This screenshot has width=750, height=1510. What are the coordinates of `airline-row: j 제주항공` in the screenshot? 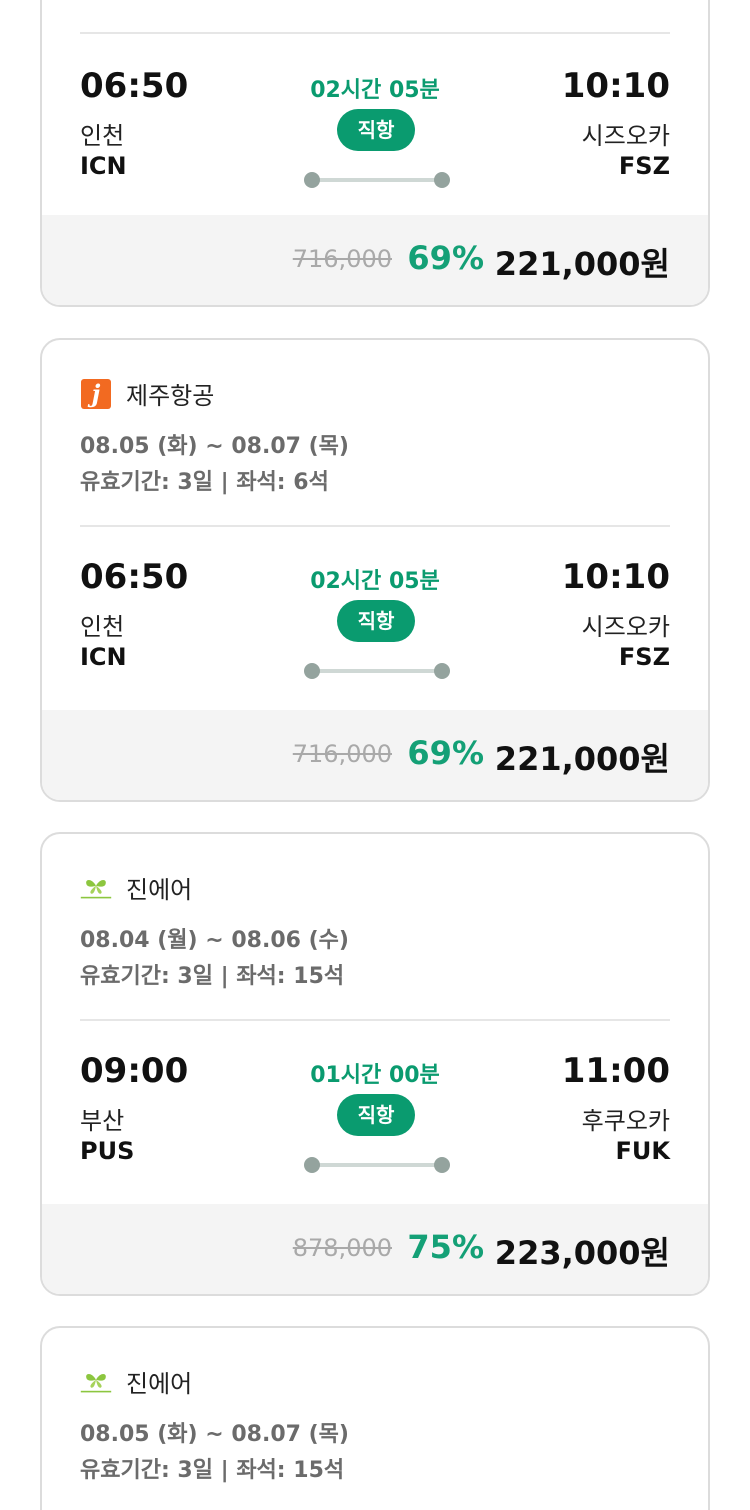 It's located at (147, 393).